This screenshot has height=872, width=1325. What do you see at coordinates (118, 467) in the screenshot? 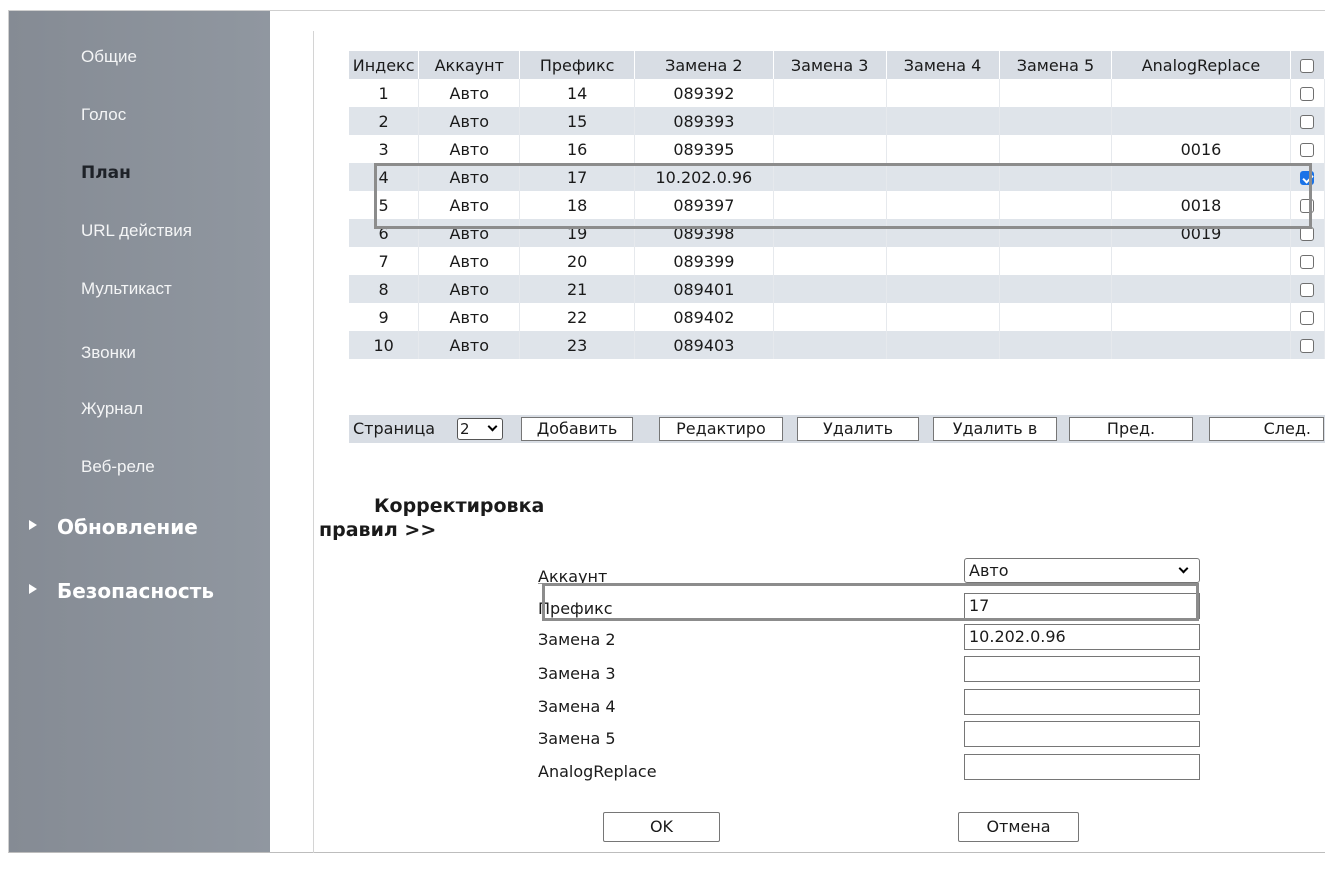
I see `sidebar-item-web-relay: Веб-реле` at bounding box center [118, 467].